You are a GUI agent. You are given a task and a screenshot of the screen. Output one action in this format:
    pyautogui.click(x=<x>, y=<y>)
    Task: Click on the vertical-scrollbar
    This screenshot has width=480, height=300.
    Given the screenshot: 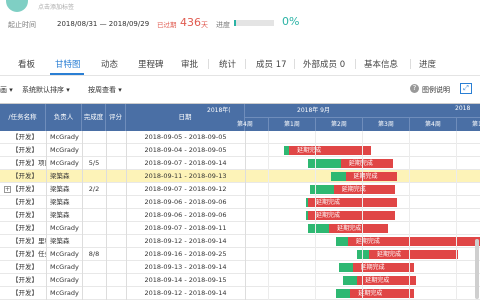 What is the action you would take?
    pyautogui.click(x=477, y=269)
    